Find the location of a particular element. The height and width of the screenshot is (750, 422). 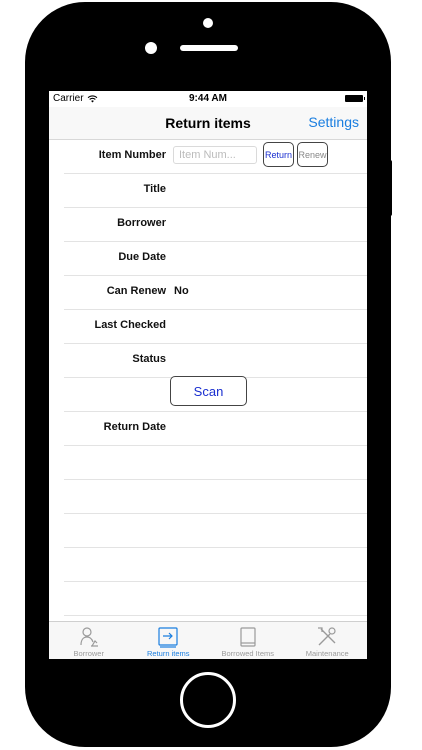

title-row: Title is located at coordinates (215, 190).